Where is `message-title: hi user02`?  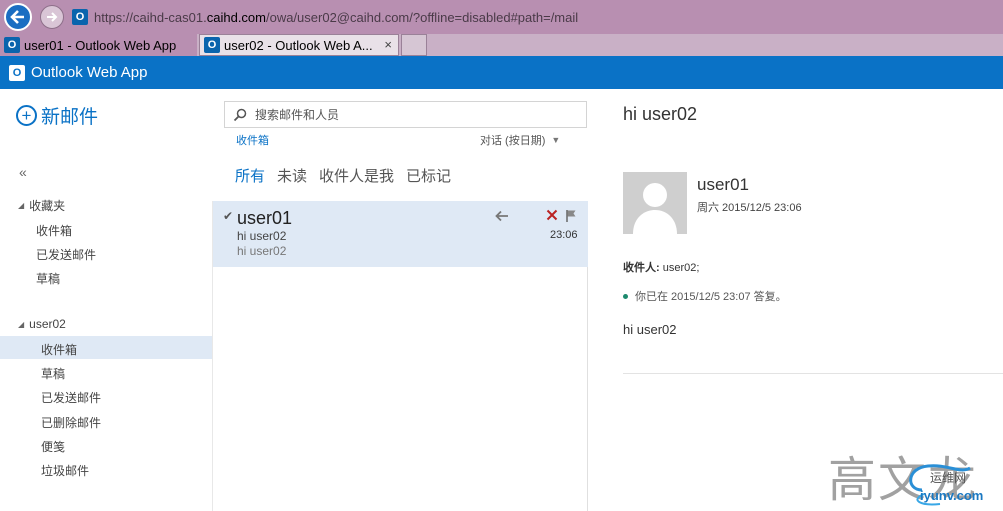
message-title: hi user02 is located at coordinates (660, 114).